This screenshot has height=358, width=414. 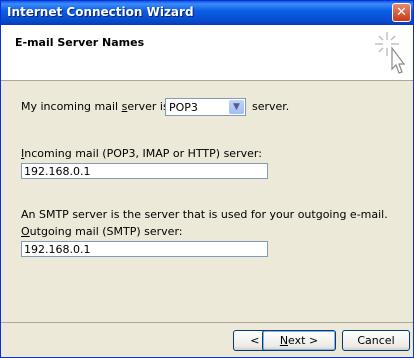 I want to click on incoming-type-label: My incoming mail server is a, so click(x=100, y=106).